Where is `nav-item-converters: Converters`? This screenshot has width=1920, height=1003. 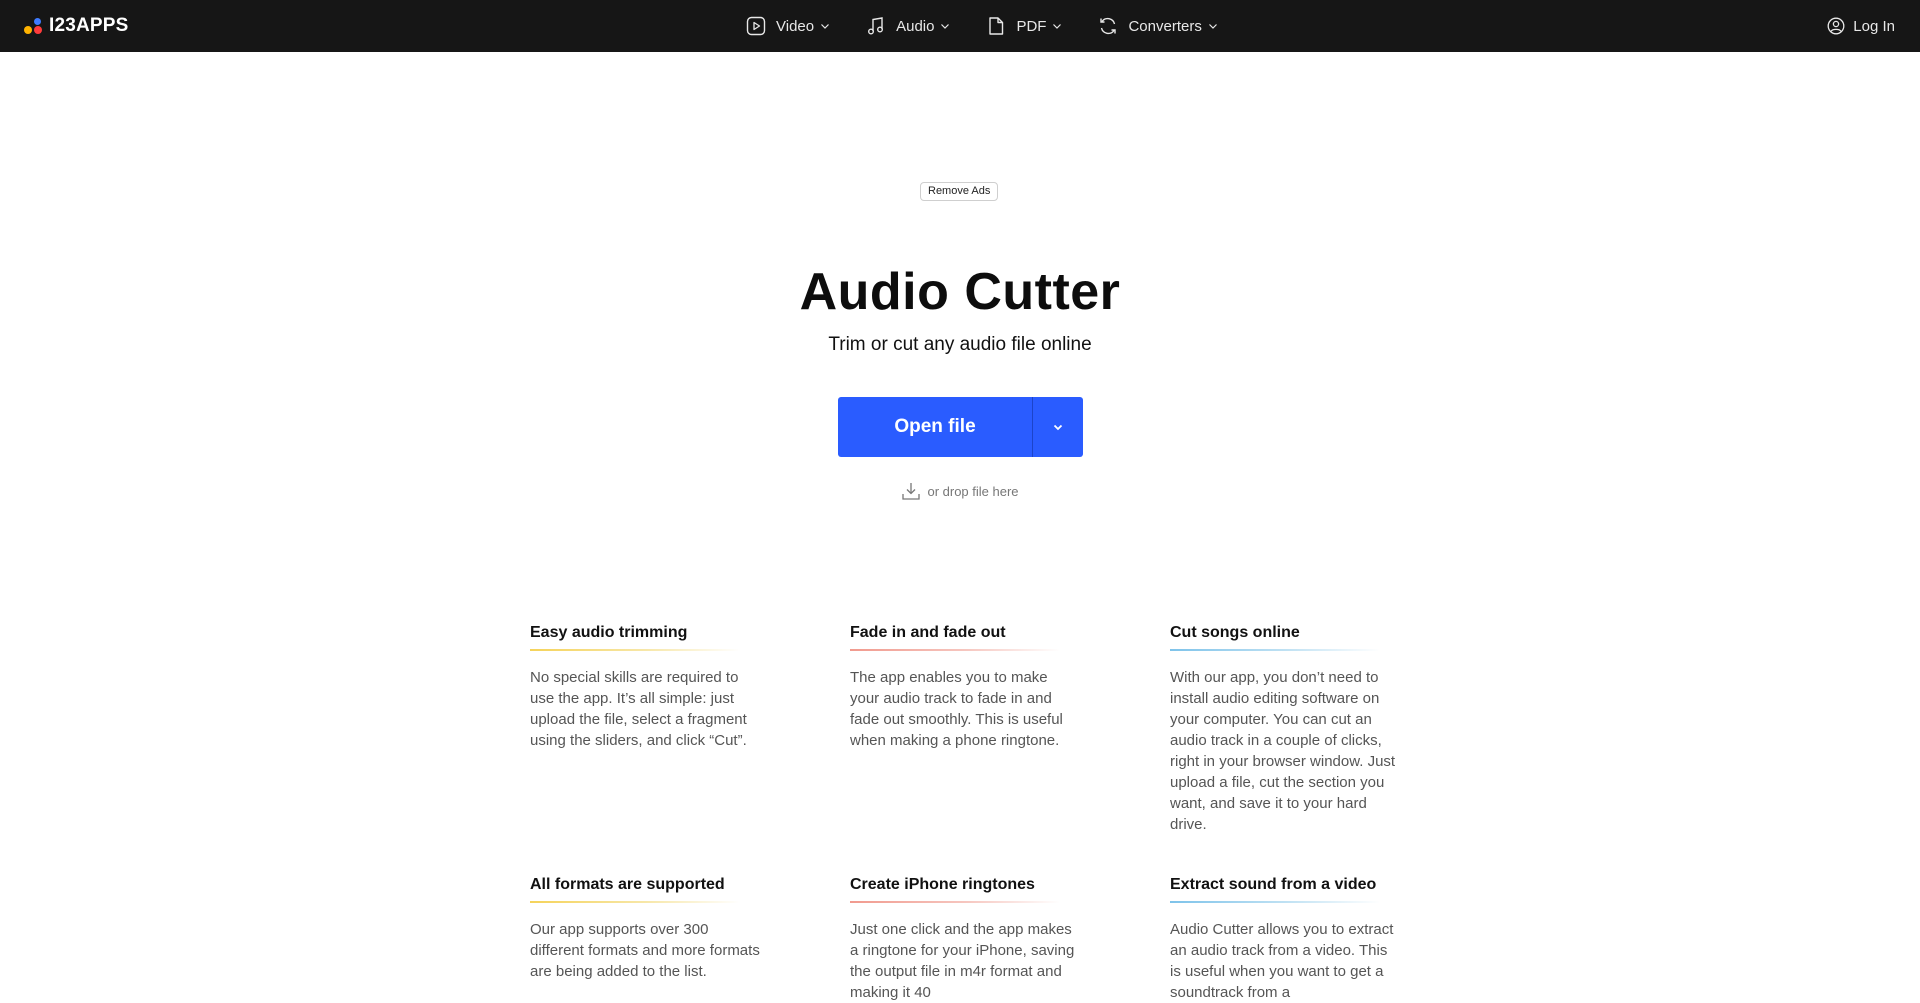
nav-item-converters: Converters is located at coordinates (1157, 26).